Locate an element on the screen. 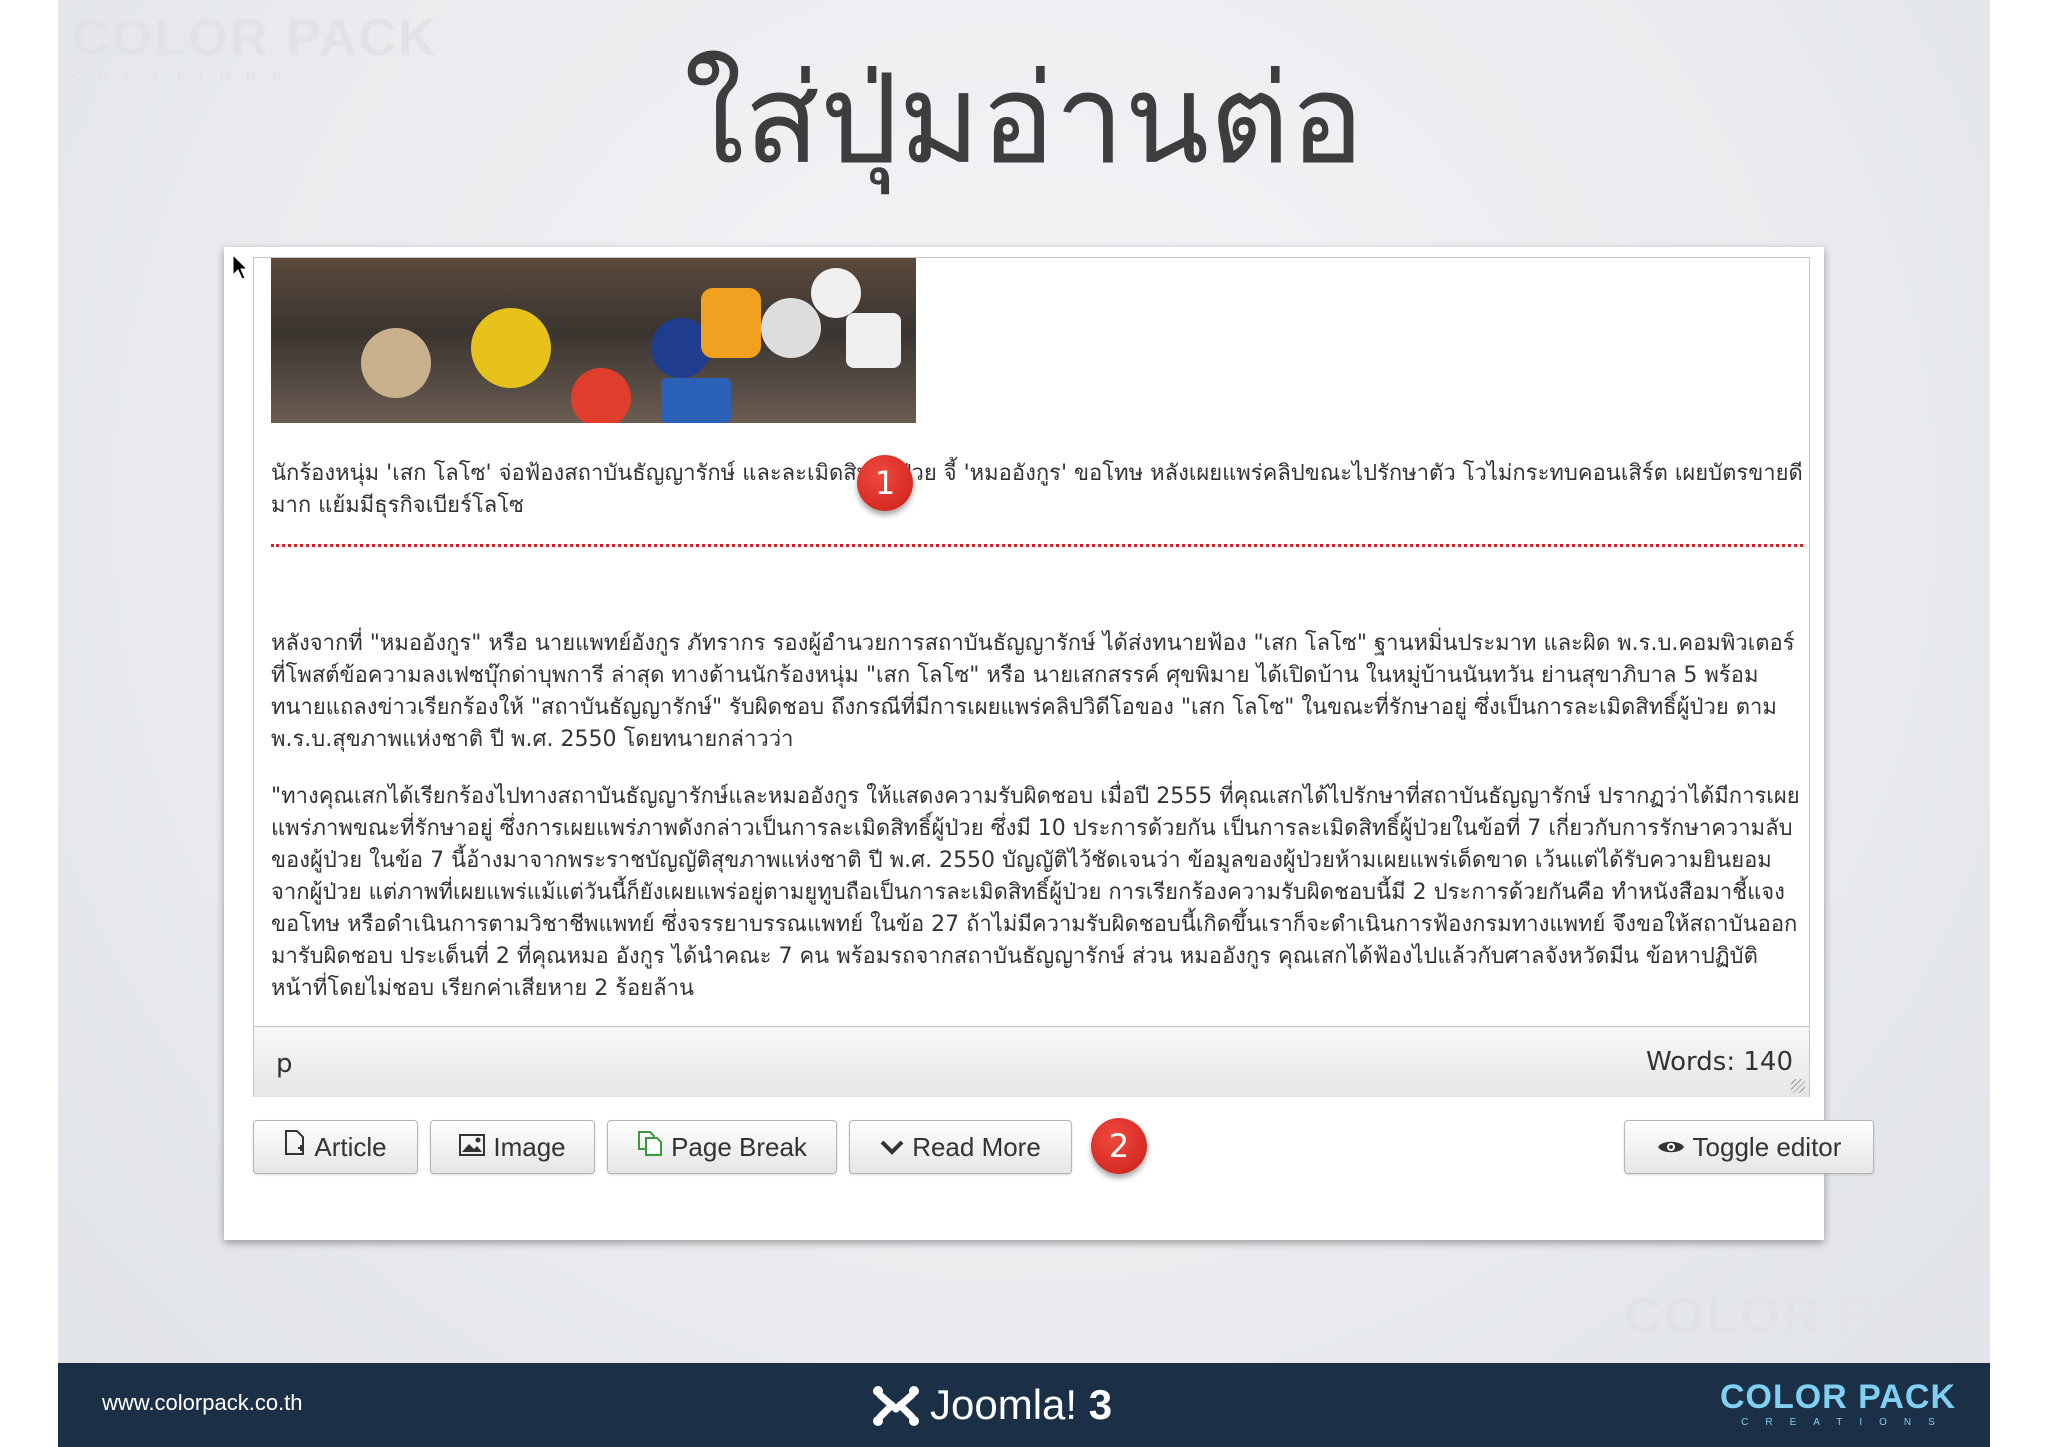 The width and height of the screenshot is (2048, 1447). resize-handle is located at coordinates (1798, 1086).